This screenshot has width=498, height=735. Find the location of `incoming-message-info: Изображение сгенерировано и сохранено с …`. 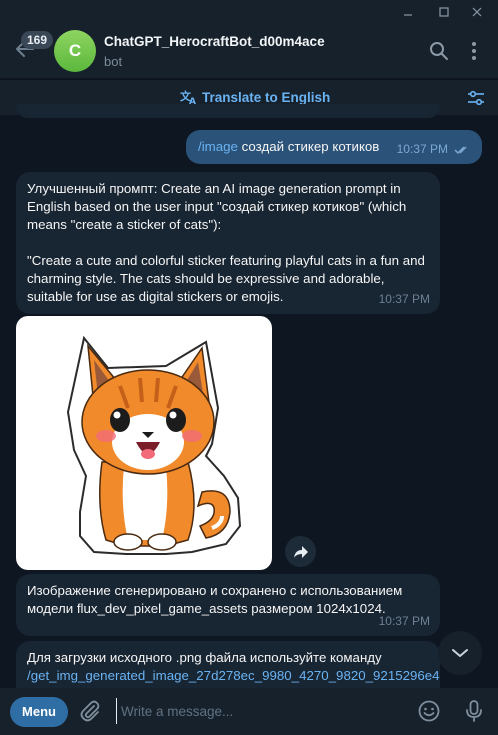

incoming-message-info: Изображение сгенерировано и сохранено с … is located at coordinates (228, 605).